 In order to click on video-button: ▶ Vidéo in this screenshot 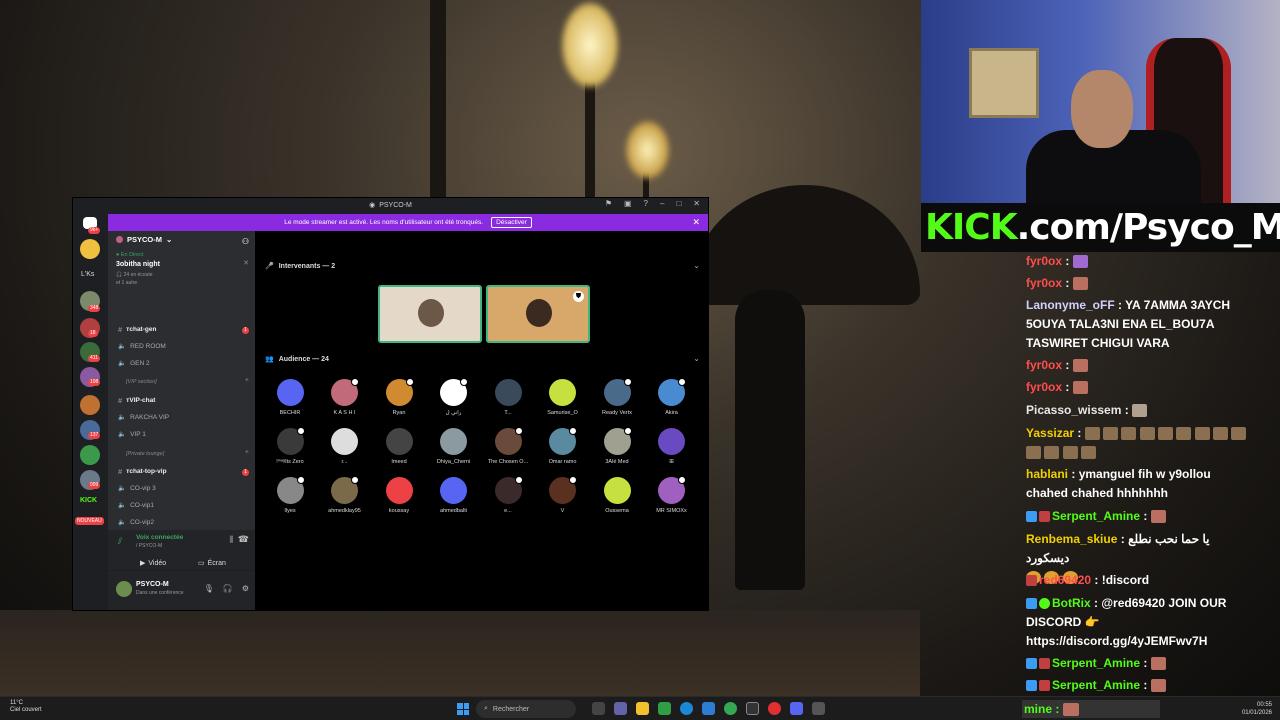, I will do `click(153, 563)`.